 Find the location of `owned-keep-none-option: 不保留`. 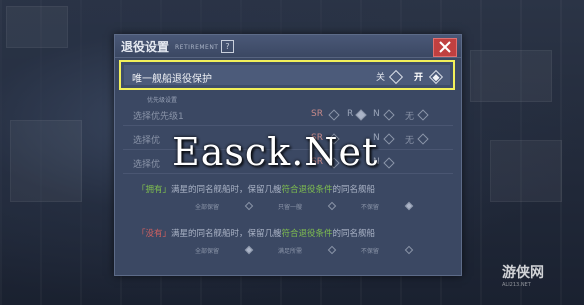

owned-keep-none-option: 不保留 is located at coordinates (387, 206).